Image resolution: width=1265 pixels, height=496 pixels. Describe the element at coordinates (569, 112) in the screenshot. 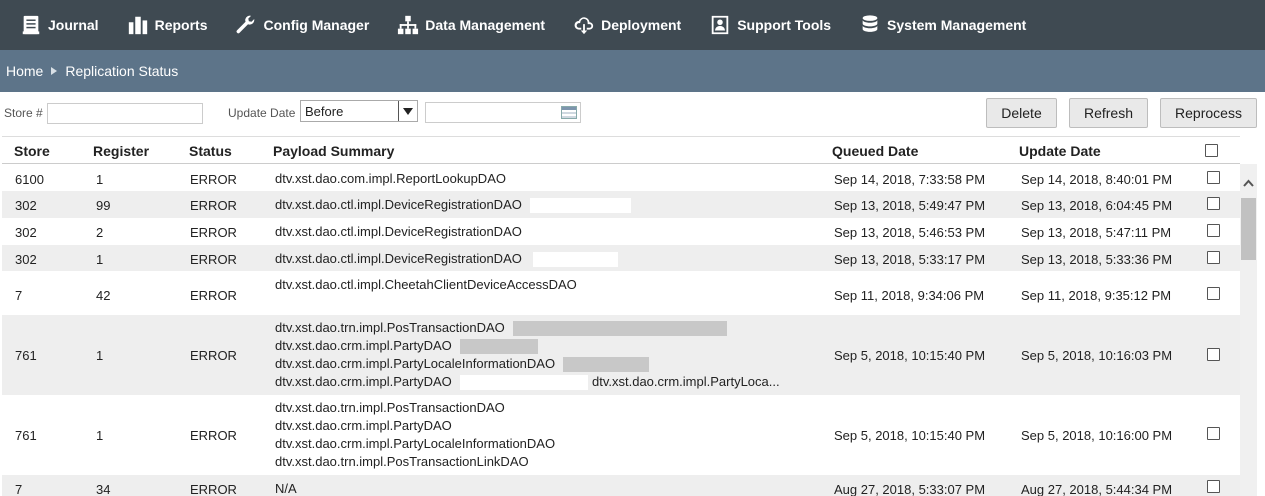

I see `calendar-icon` at that location.